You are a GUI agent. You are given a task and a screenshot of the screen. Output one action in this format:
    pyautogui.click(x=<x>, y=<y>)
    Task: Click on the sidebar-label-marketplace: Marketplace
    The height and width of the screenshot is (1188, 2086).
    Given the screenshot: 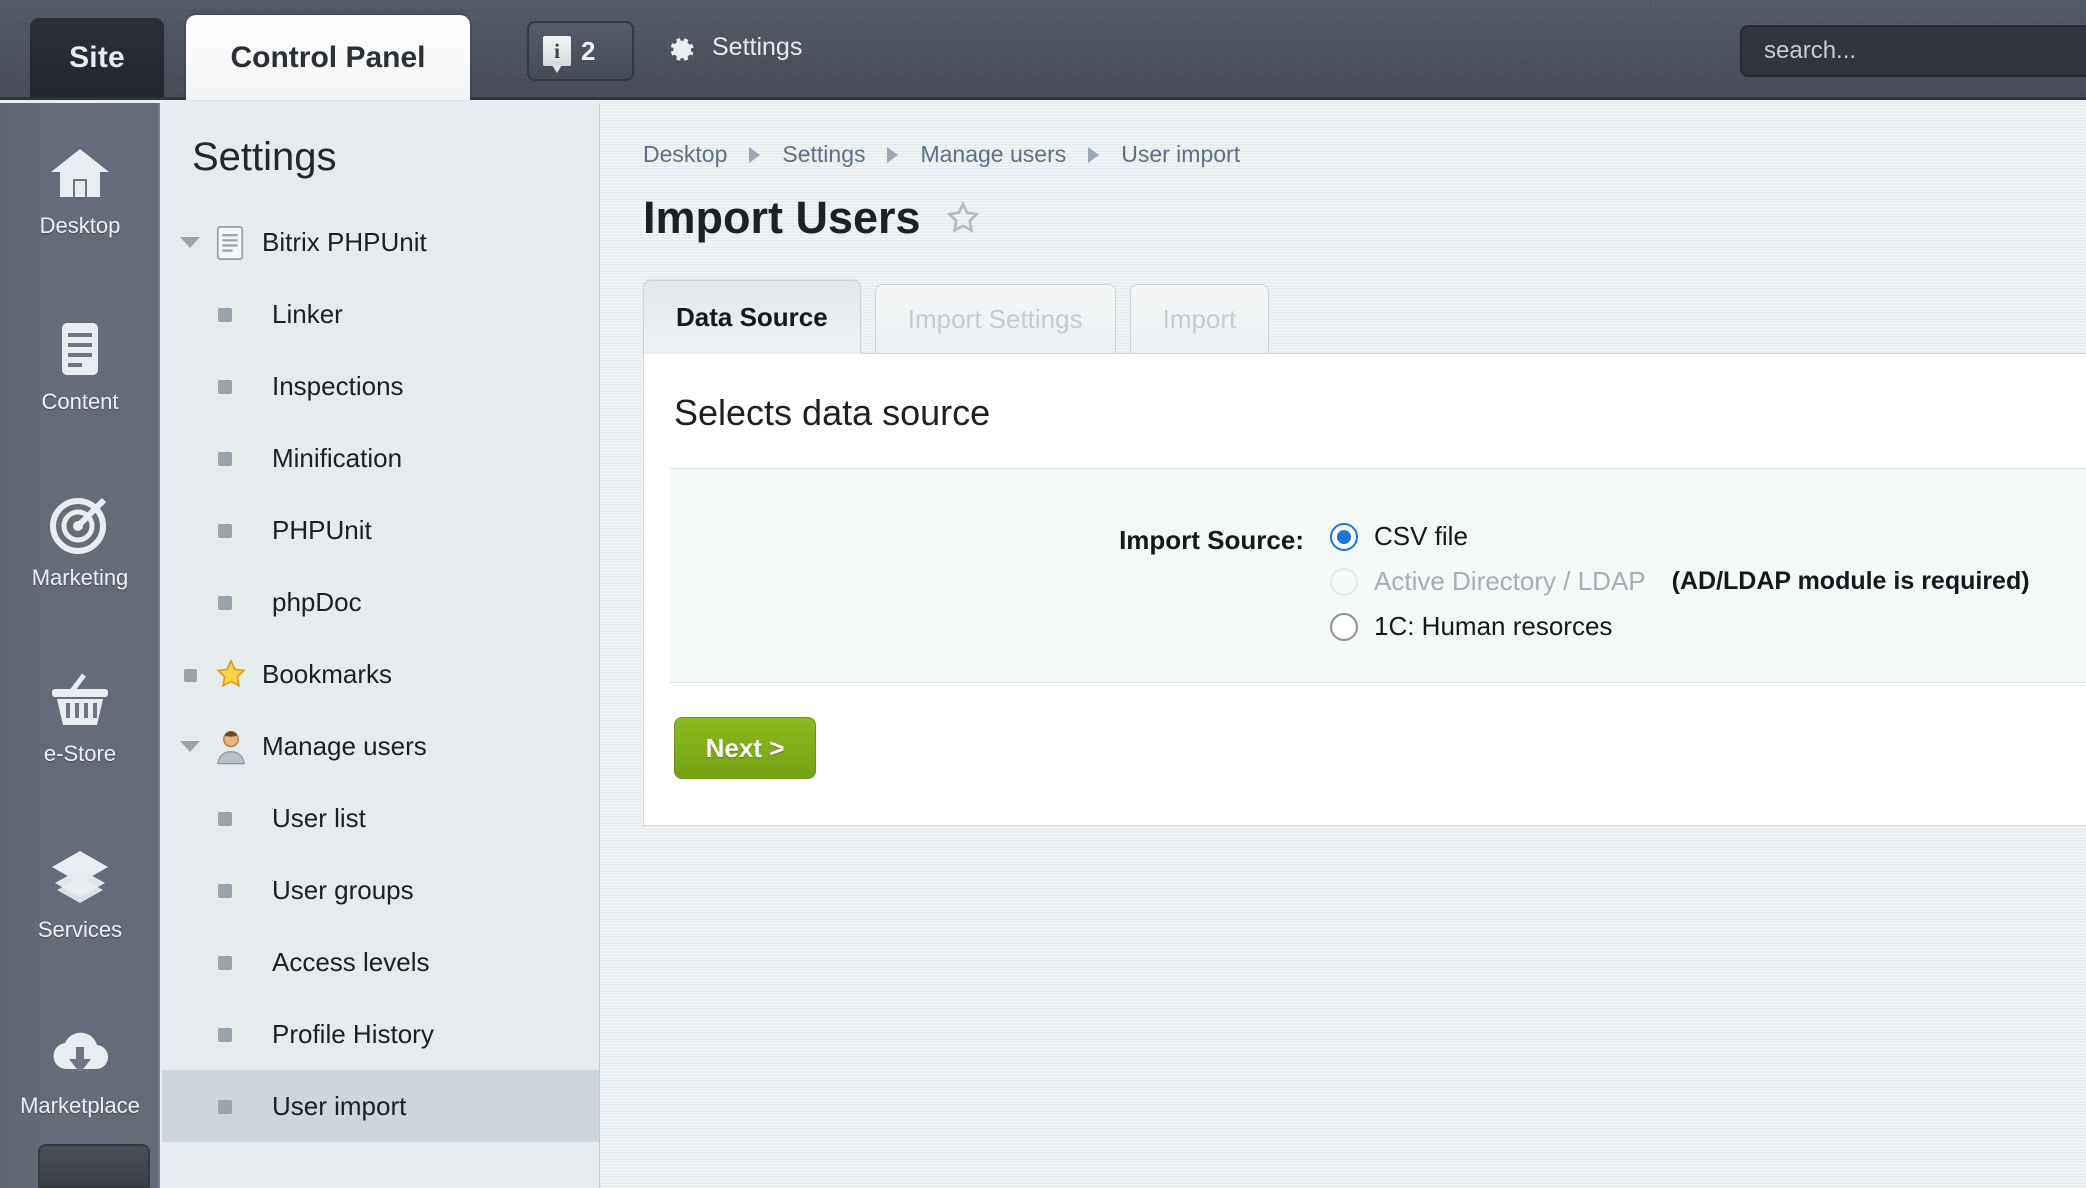 What is the action you would take?
    pyautogui.click(x=80, y=1105)
    